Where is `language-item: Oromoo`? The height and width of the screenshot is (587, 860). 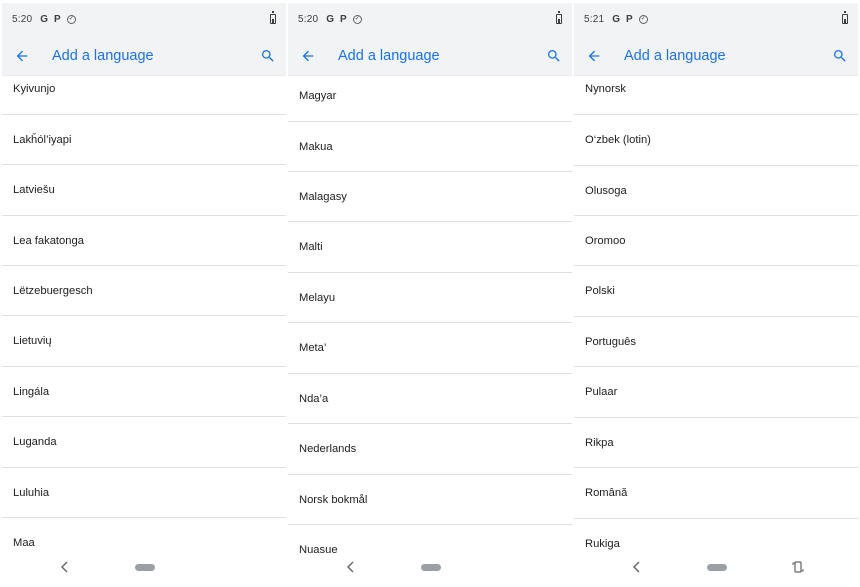 language-item: Oromoo is located at coordinates (716, 240).